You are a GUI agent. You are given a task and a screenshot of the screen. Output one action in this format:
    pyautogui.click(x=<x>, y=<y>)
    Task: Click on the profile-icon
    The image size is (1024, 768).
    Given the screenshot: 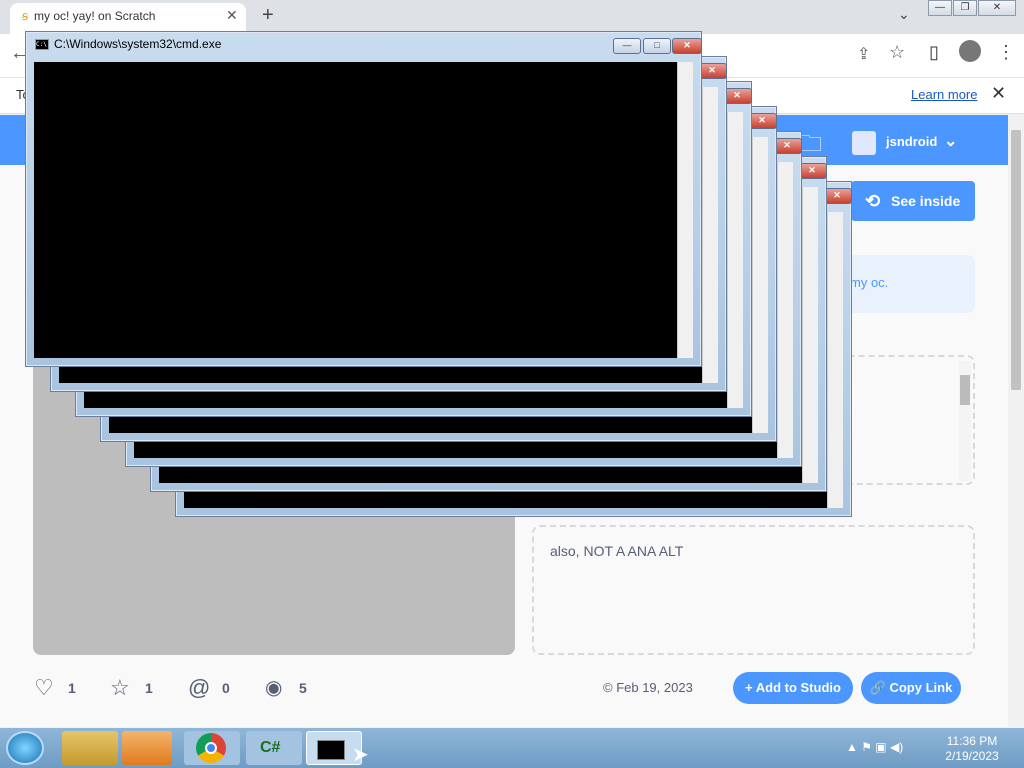 What is the action you would take?
    pyautogui.click(x=970, y=51)
    